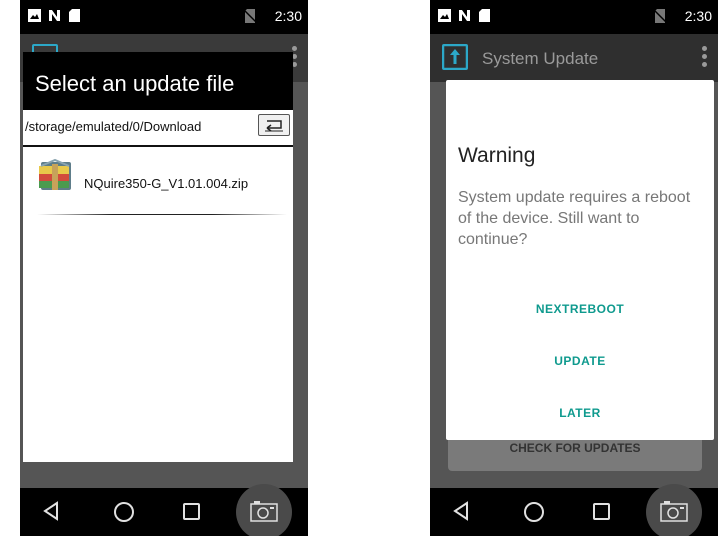 This screenshot has width=720, height=536. What do you see at coordinates (580, 361) in the screenshot?
I see `update-button: UPDATE` at bounding box center [580, 361].